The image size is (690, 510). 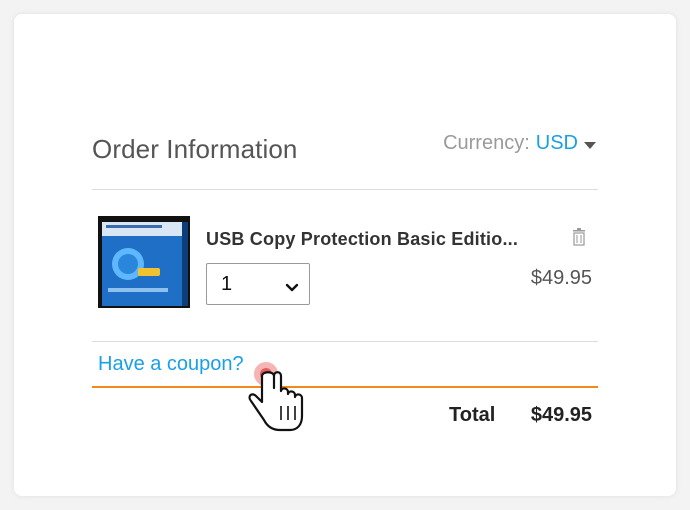 What do you see at coordinates (227, 283) in the screenshot?
I see `quantity-value: 1` at bounding box center [227, 283].